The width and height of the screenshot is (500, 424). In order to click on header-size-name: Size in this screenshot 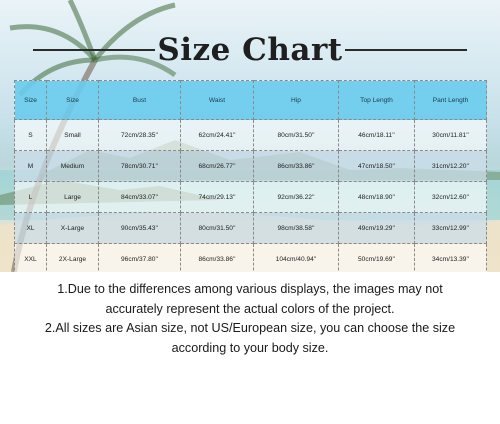, I will do `click(72, 100)`.